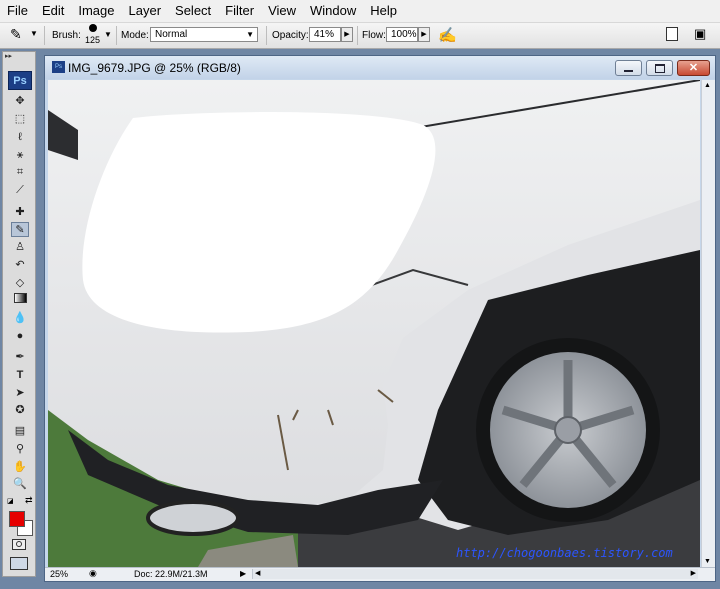 This screenshot has width=720, height=589. What do you see at coordinates (20, 155) in the screenshot?
I see `magic-wand-tool-icon: ⚹` at bounding box center [20, 155].